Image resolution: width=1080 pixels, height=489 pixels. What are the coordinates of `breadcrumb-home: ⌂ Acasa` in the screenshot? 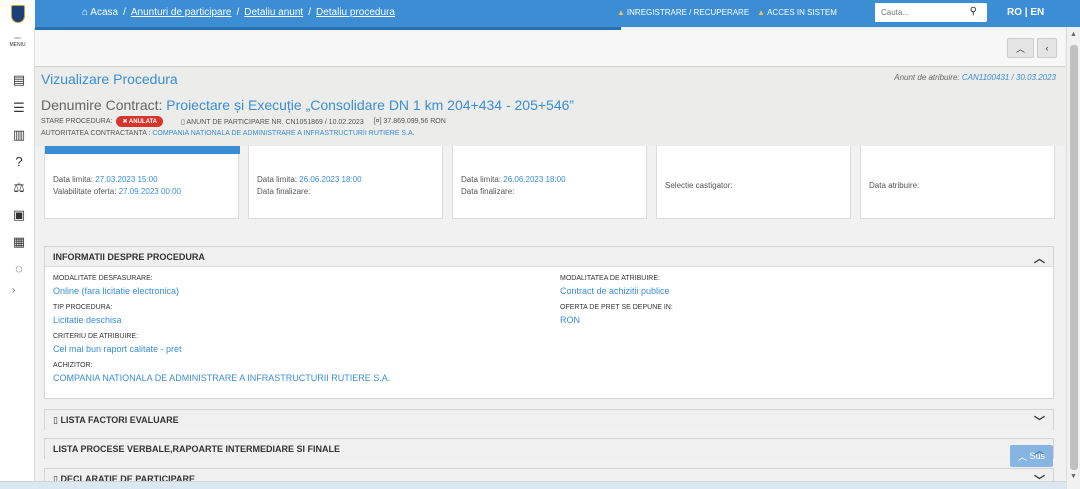 It's located at (100, 12).